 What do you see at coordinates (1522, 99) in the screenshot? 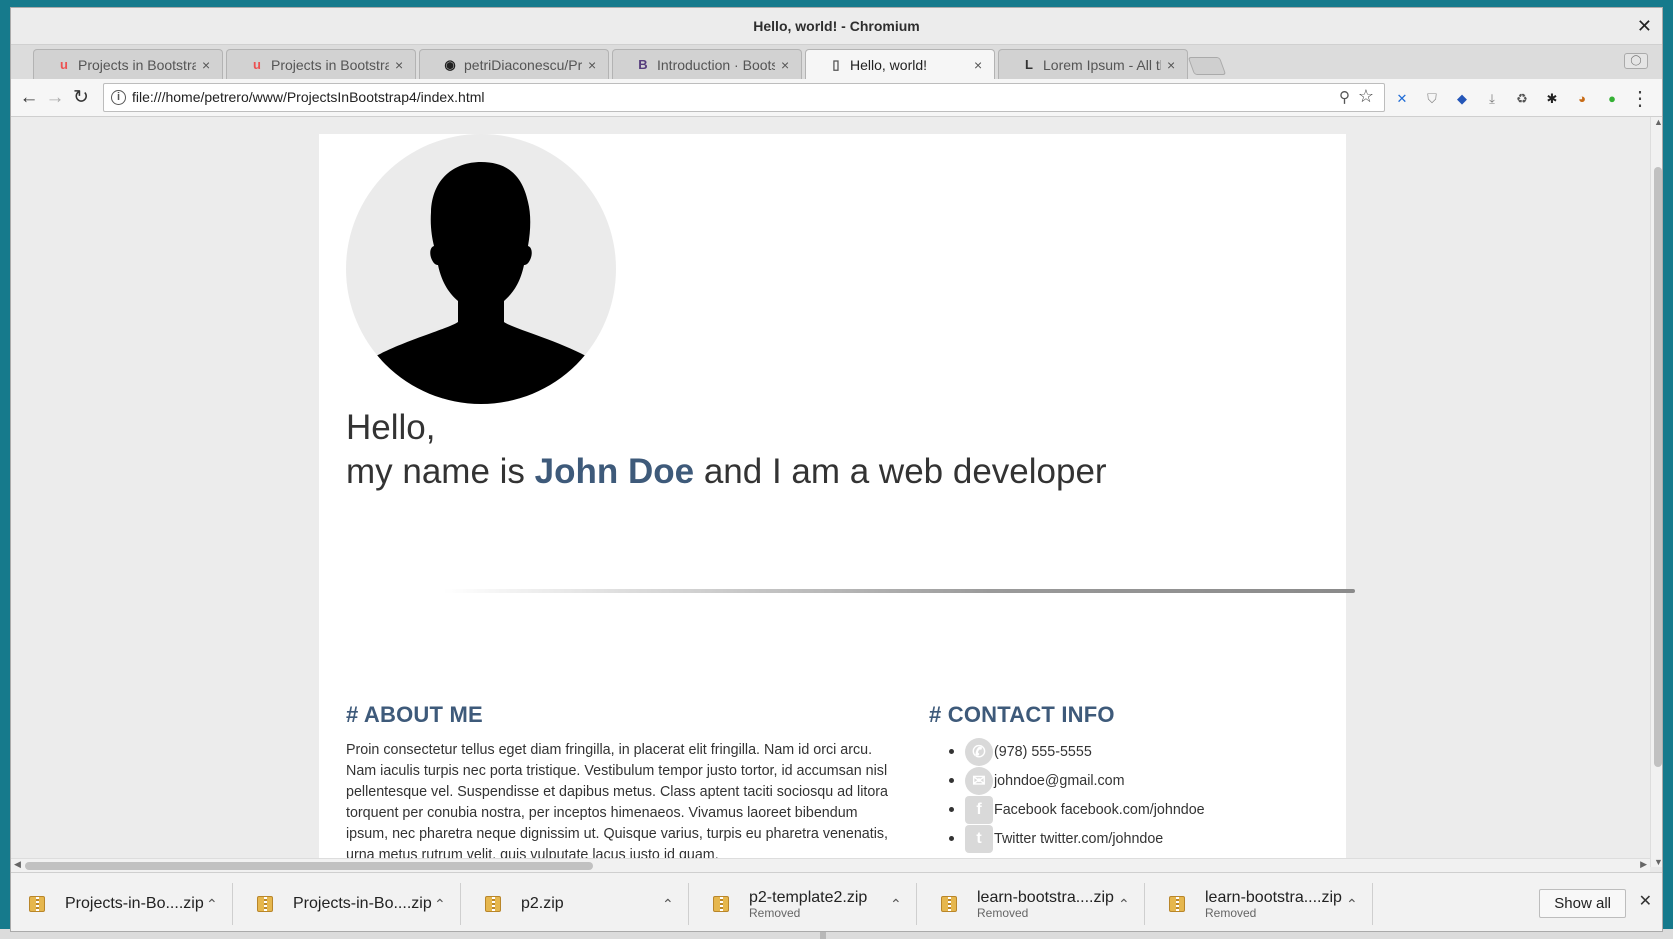
I see `recycle-icon: ♻` at bounding box center [1522, 99].